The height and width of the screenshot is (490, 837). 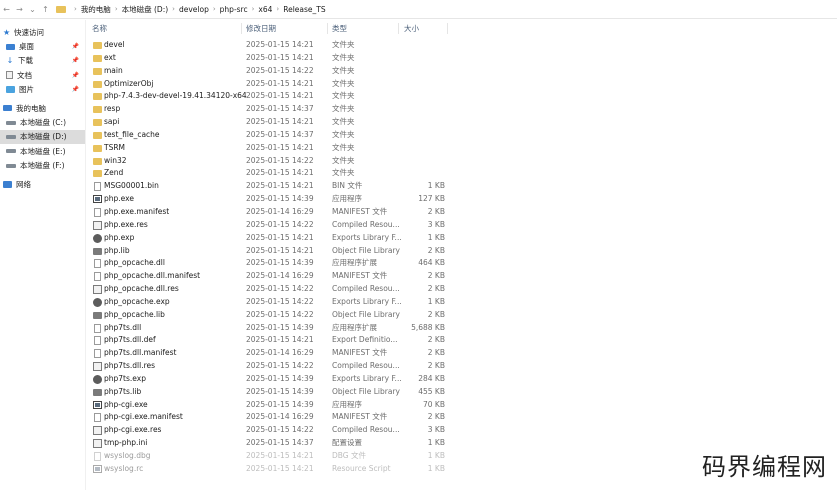 What do you see at coordinates (261, 28) in the screenshot?
I see `column-header-date: 修改日期` at bounding box center [261, 28].